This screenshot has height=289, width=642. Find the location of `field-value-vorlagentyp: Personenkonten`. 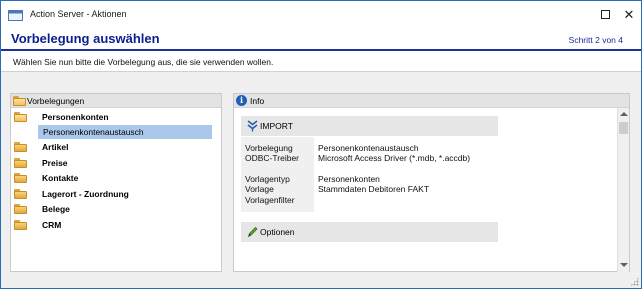

field-value-vorlagentyp: Personenkonten is located at coordinates (349, 179).